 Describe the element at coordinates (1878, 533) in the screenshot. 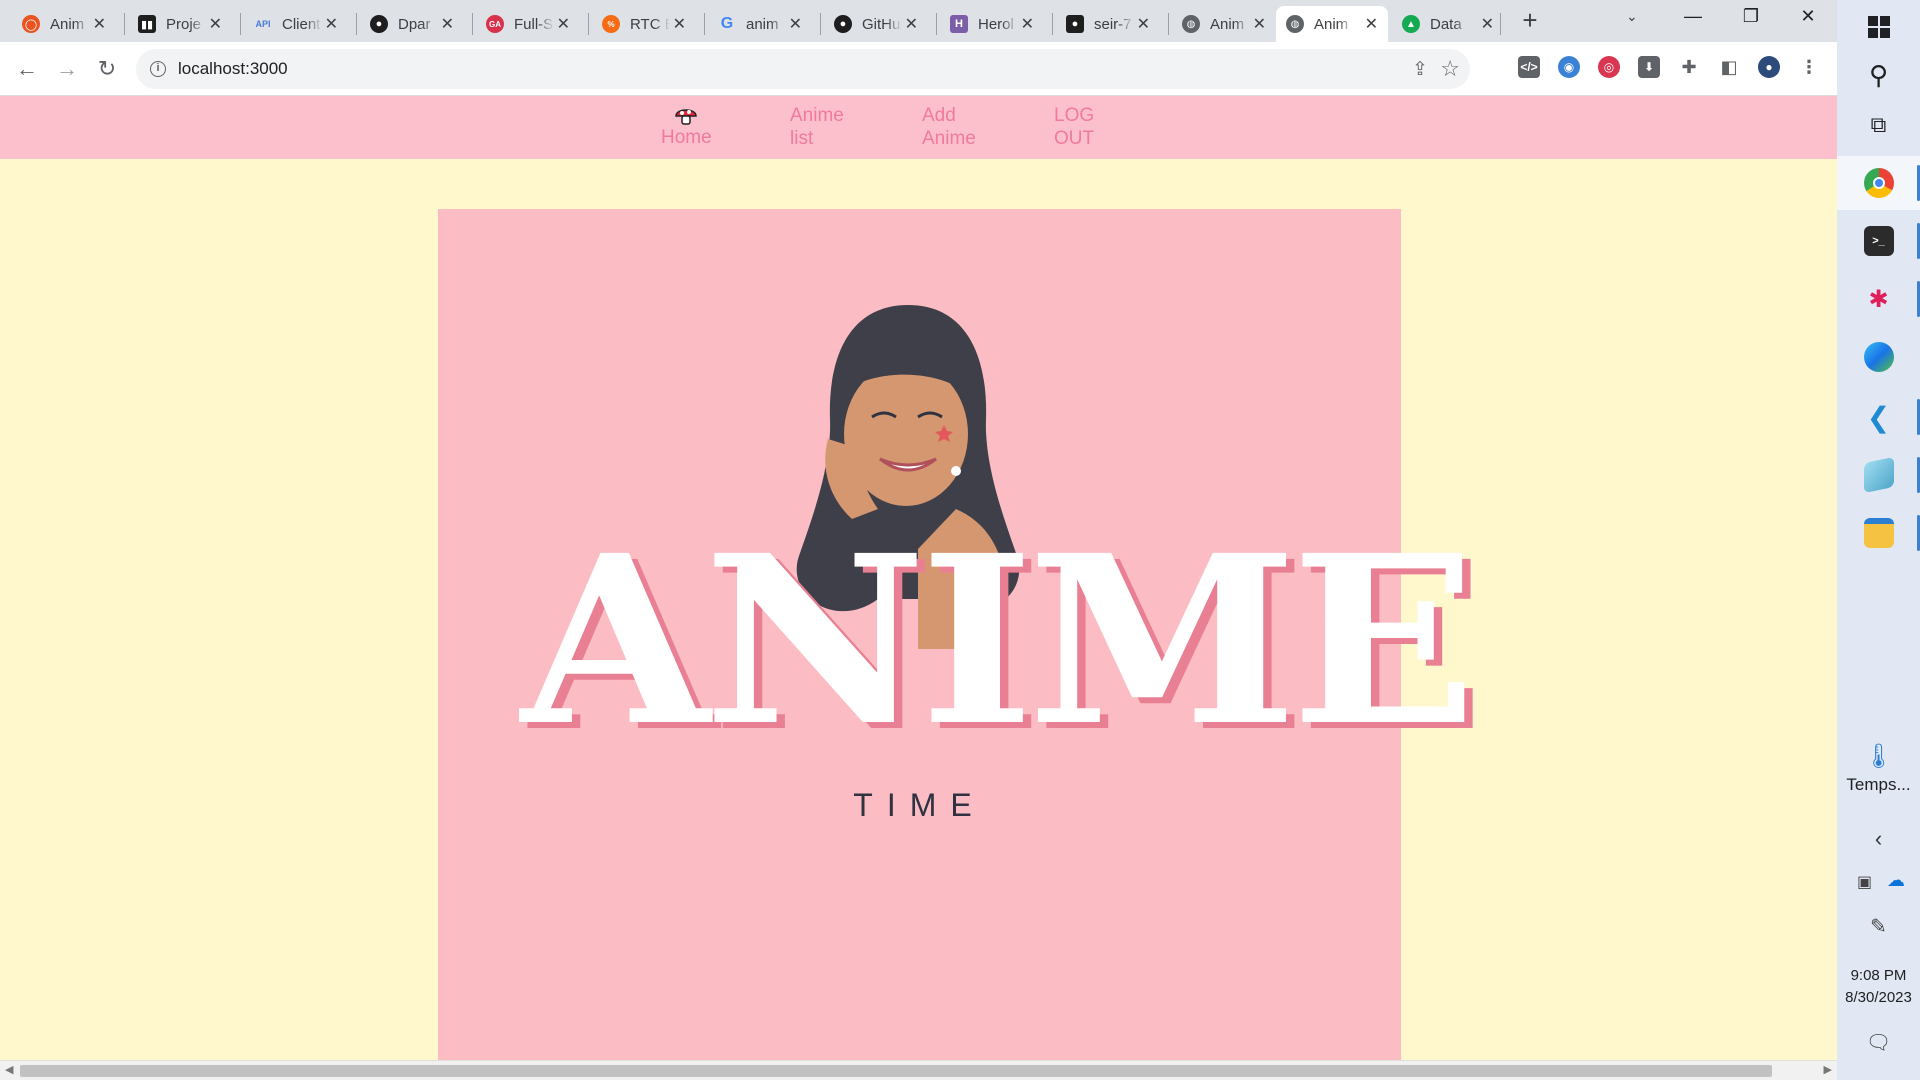

I see `taskbar-file-explorer` at that location.